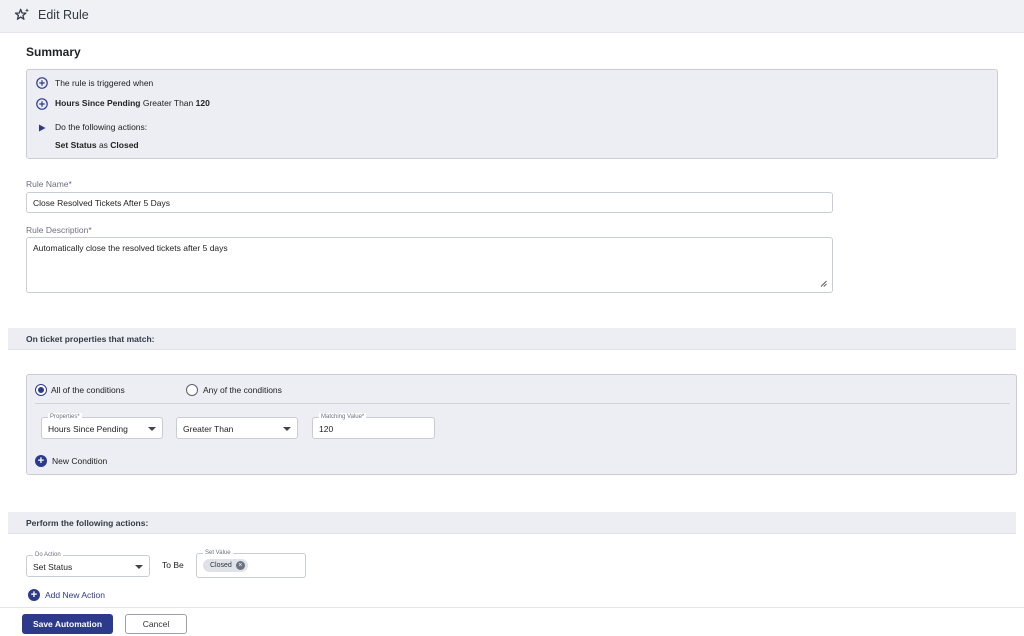  Describe the element at coordinates (326, 429) in the screenshot. I see `matching-value: 120` at that location.